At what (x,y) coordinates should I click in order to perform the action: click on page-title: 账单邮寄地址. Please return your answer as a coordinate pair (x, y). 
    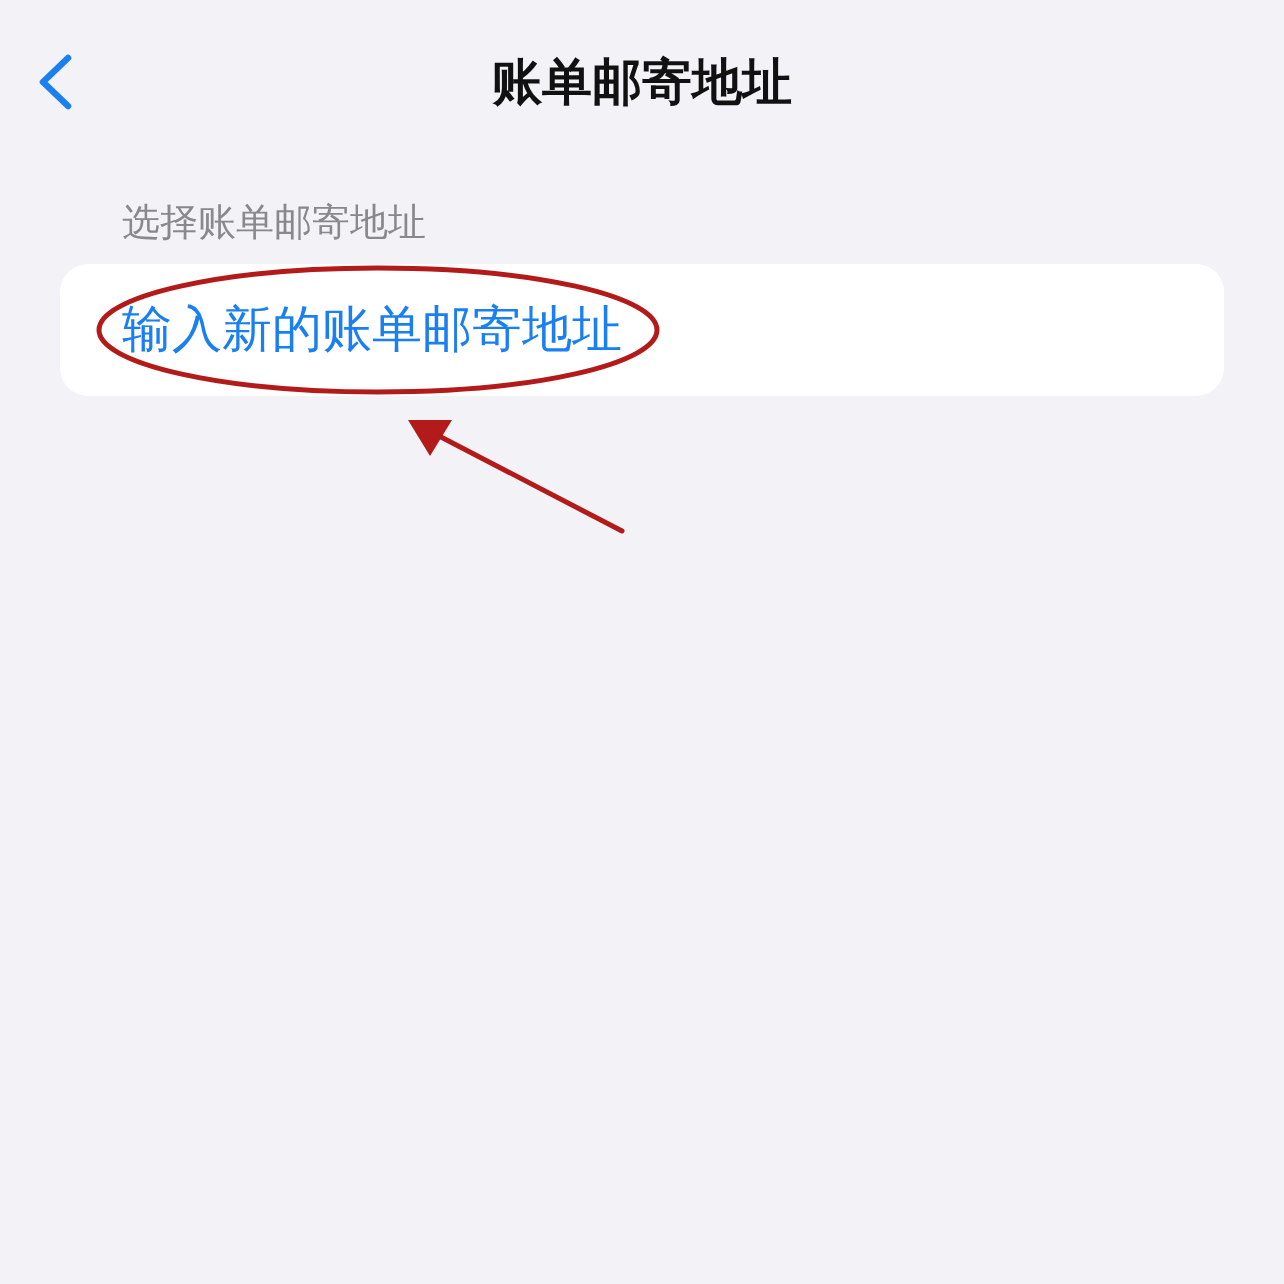
    Looking at the image, I should click on (642, 82).